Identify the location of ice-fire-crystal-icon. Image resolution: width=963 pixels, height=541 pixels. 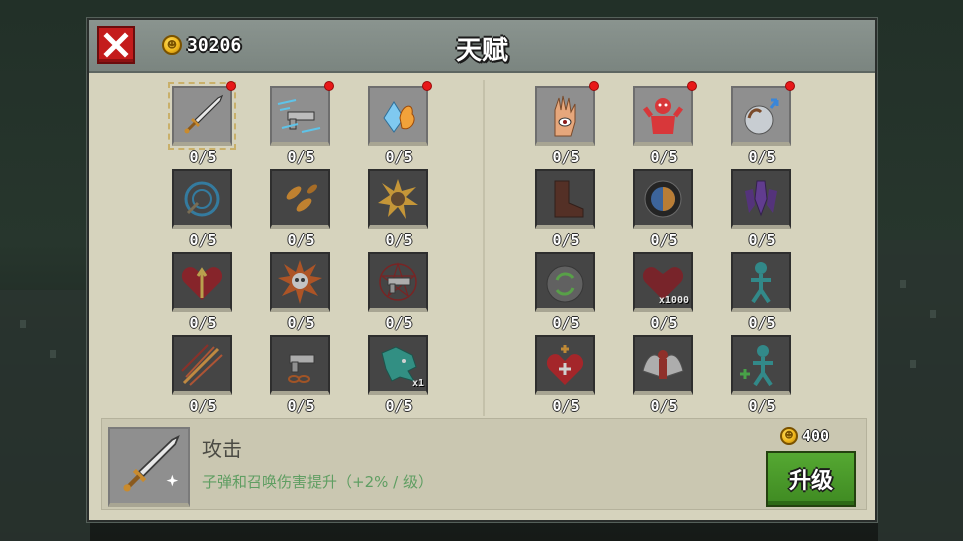
(399, 117).